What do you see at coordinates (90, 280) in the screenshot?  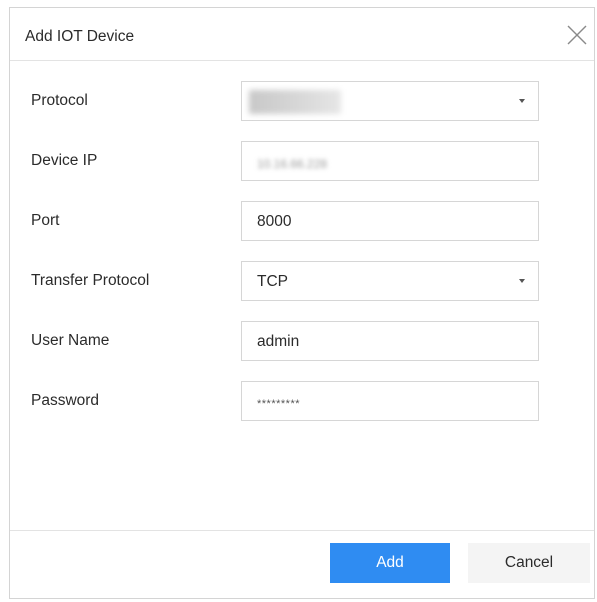 I see `transfer-protocol-label: Transfer Protocol` at bounding box center [90, 280].